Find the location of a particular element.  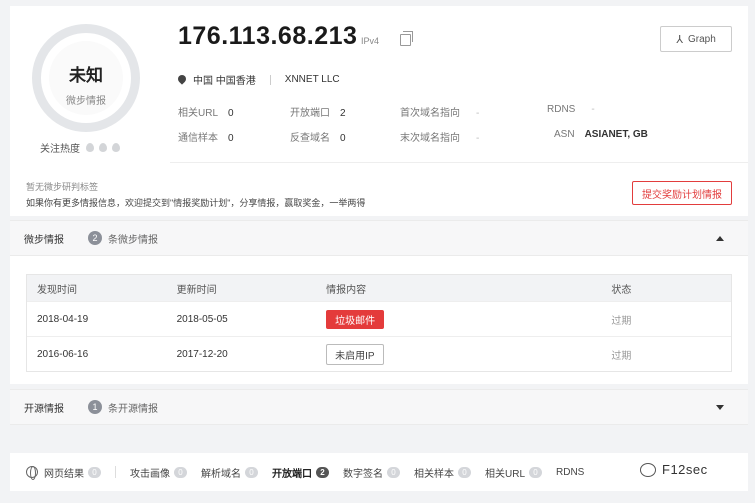

verdict-label: 未知 is located at coordinates (86, 75).